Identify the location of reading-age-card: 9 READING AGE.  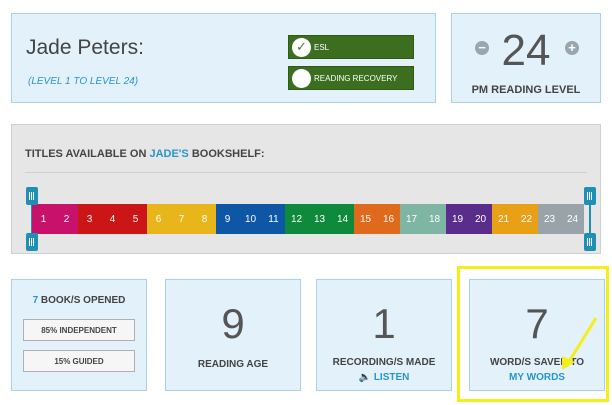
(233, 335).